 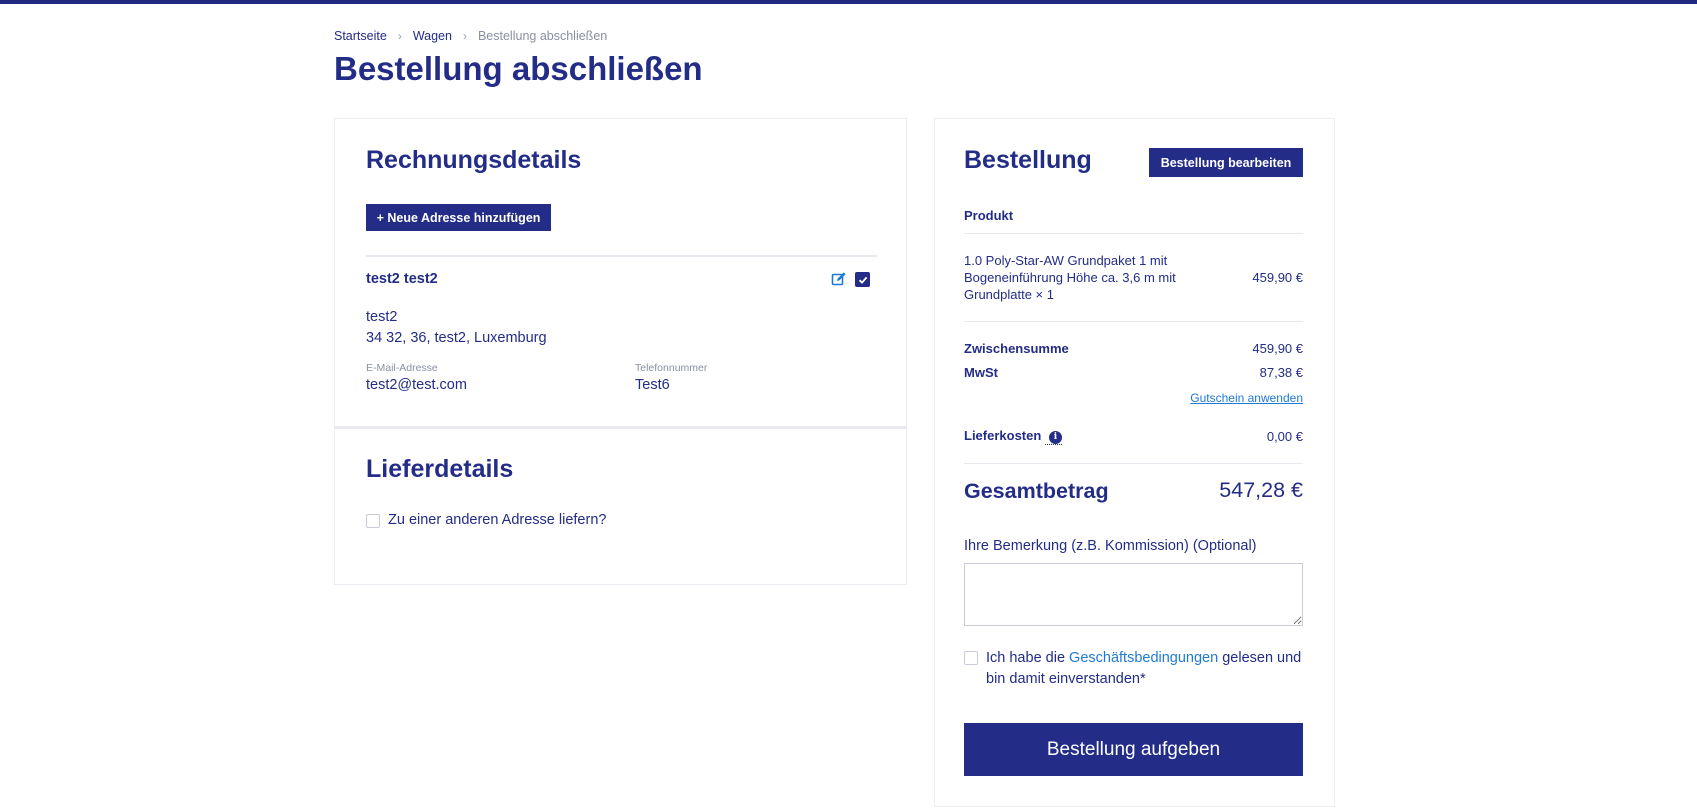 I want to click on total-label: Gesamtbetrag, so click(x=1036, y=491).